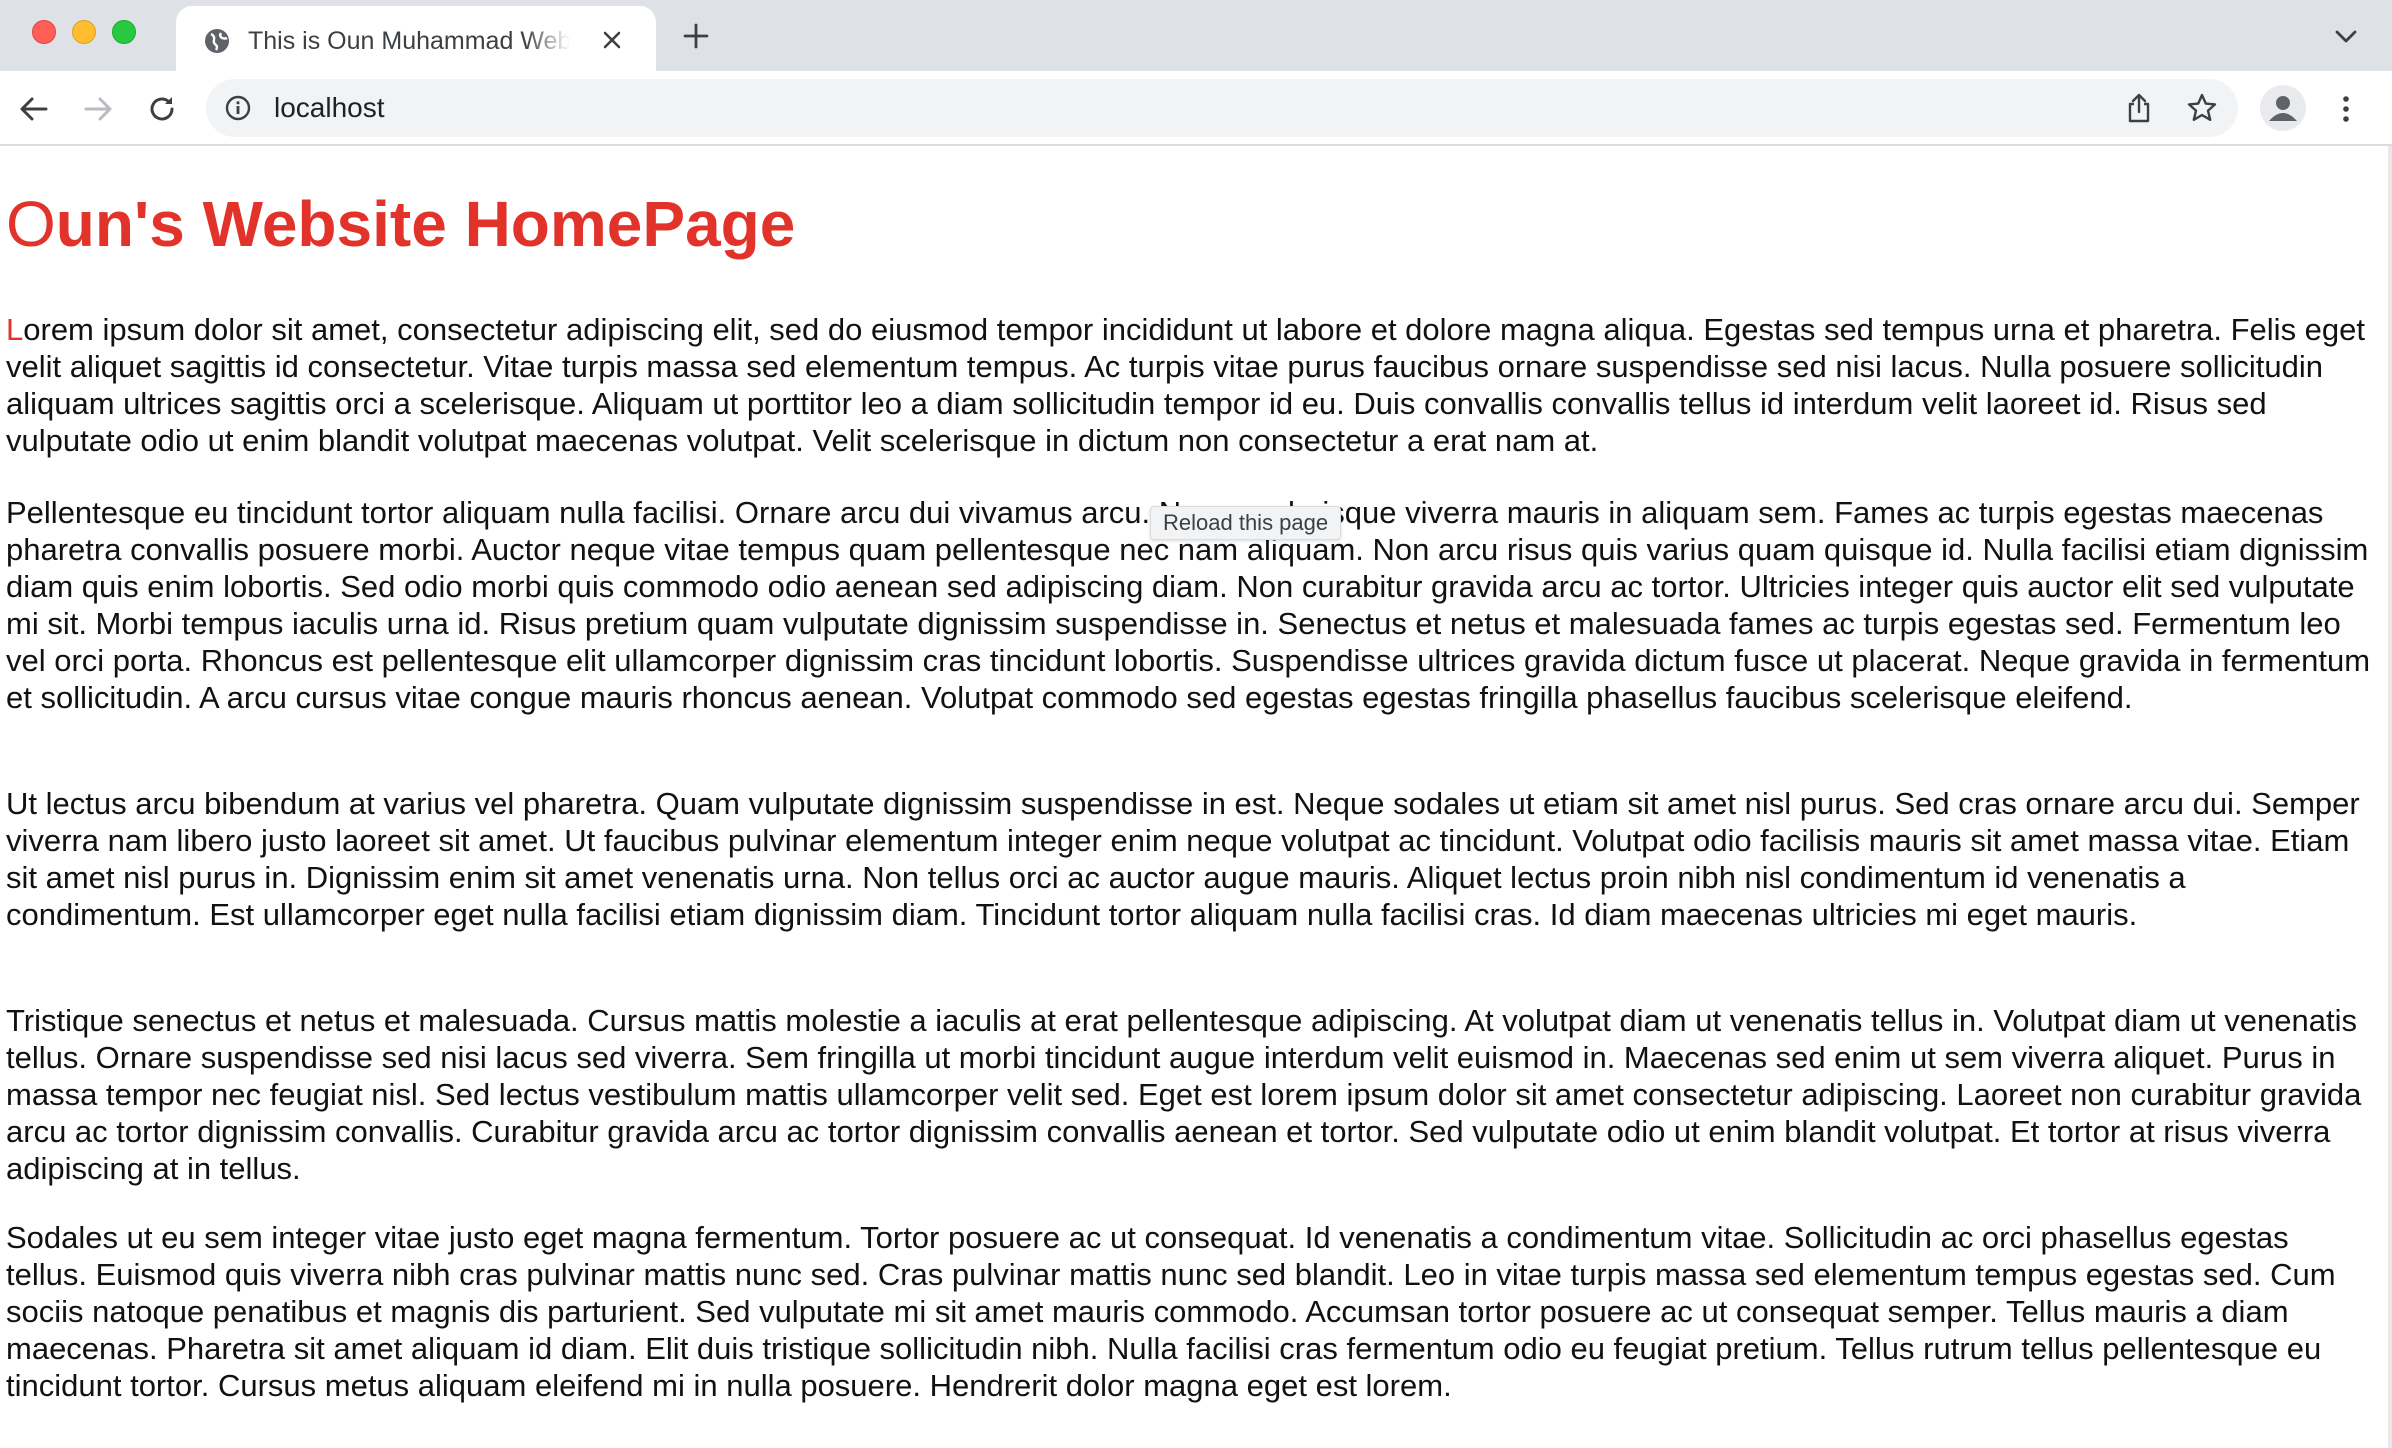 This screenshot has width=2392, height=1448. What do you see at coordinates (98, 109) in the screenshot?
I see `arrow-right-icon` at bounding box center [98, 109].